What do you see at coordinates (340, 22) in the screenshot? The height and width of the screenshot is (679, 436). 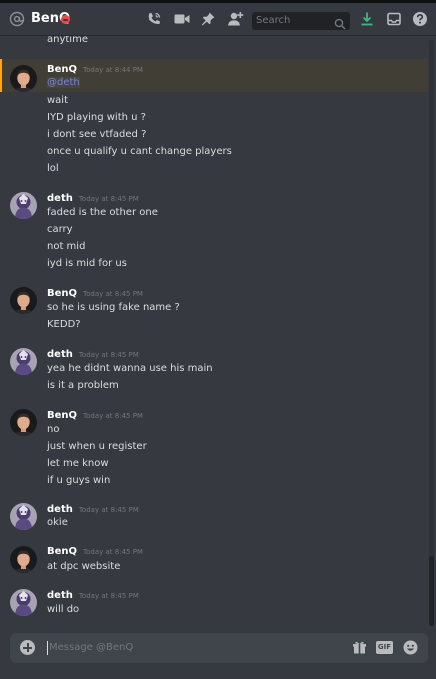 I see `search-icon` at bounding box center [340, 22].